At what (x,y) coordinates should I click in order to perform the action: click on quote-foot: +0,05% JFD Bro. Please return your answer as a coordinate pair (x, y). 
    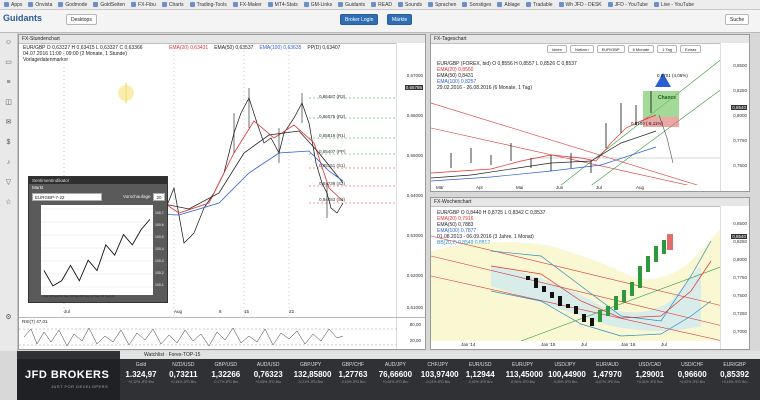
    Looking at the image, I should click on (268, 382).